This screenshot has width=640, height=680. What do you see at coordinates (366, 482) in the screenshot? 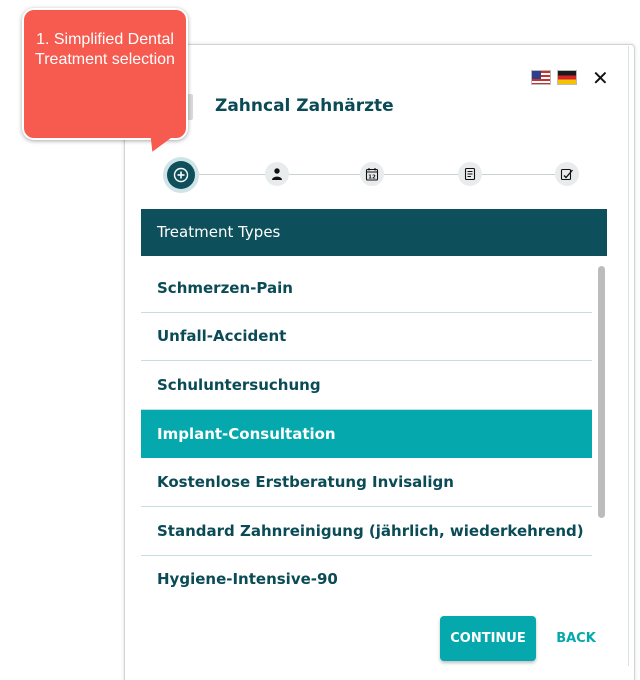
I see `list-item: Kostenlose Erstberatung Invisalign` at bounding box center [366, 482].